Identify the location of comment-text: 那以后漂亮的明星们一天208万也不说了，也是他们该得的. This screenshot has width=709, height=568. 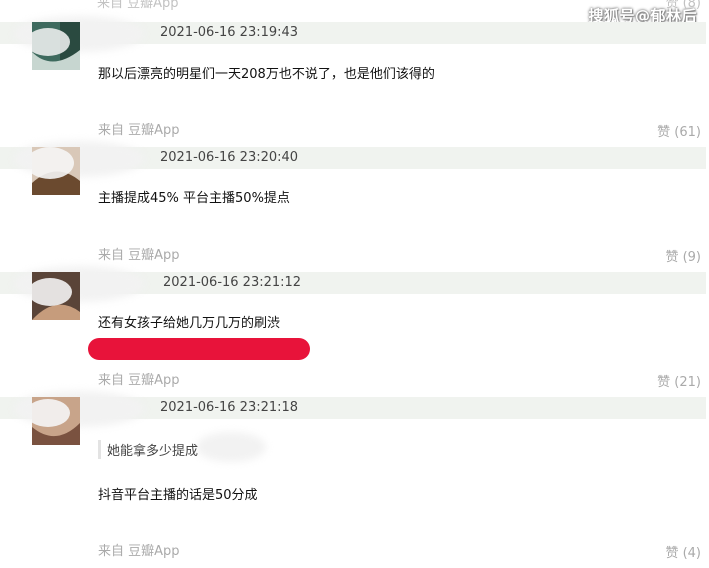
(266, 74).